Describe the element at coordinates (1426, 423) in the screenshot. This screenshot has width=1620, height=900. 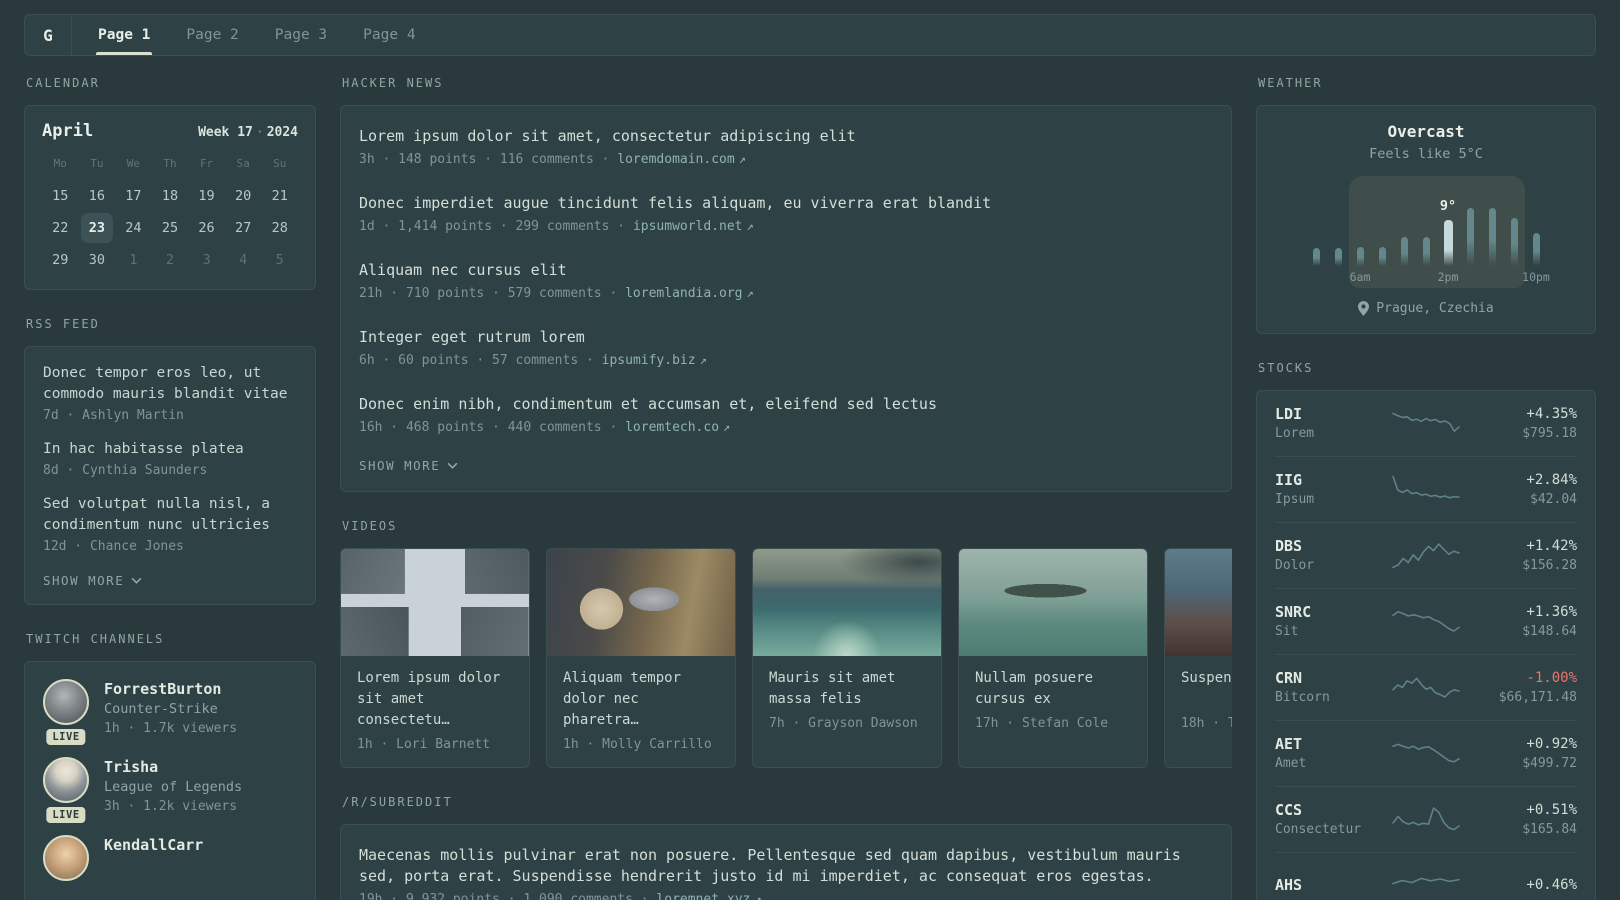
I see `stock-row: LDI Lorem +4.35% $795.18` at that location.